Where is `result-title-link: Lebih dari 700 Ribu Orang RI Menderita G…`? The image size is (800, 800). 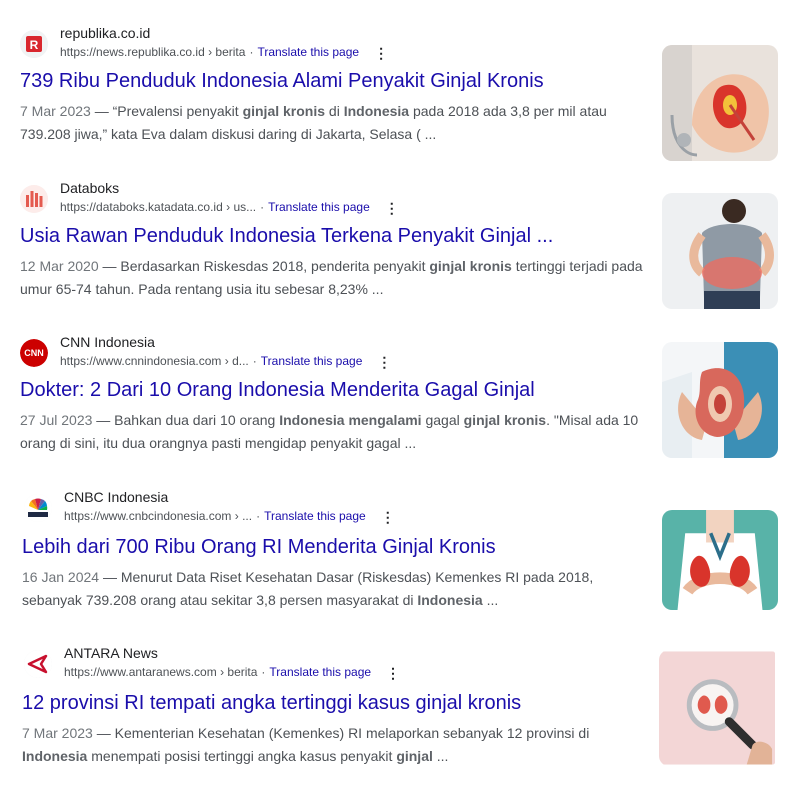 result-title-link: Lebih dari 700 Ribu Orang RI Menderita G… is located at coordinates (259, 547).